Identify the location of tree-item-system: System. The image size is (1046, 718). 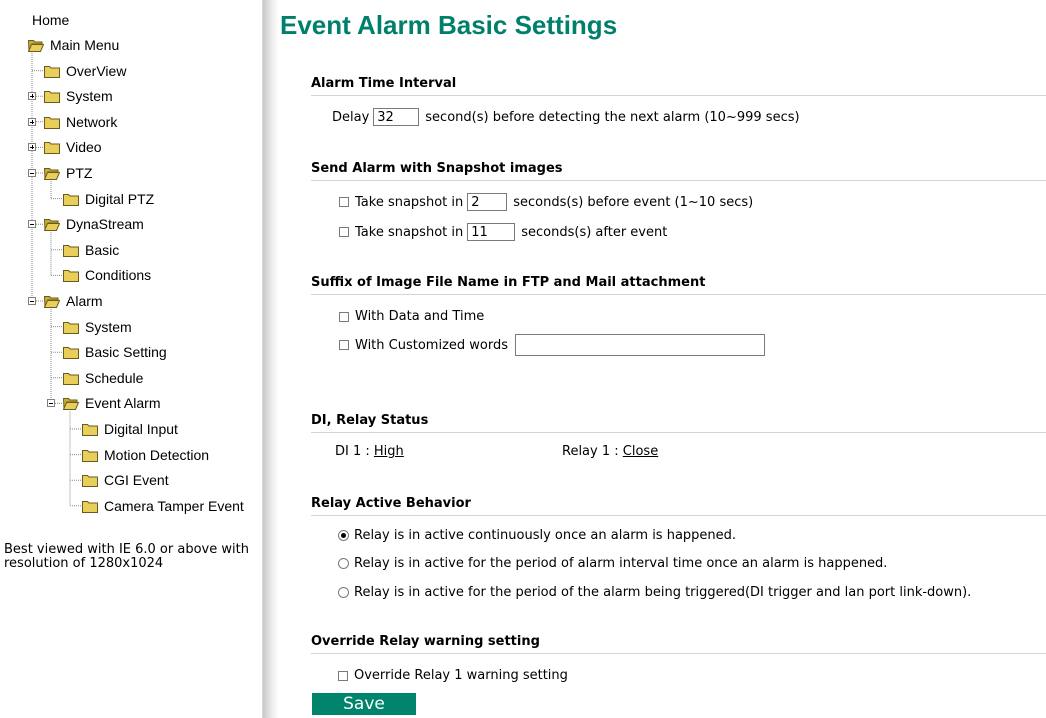
(78, 96).